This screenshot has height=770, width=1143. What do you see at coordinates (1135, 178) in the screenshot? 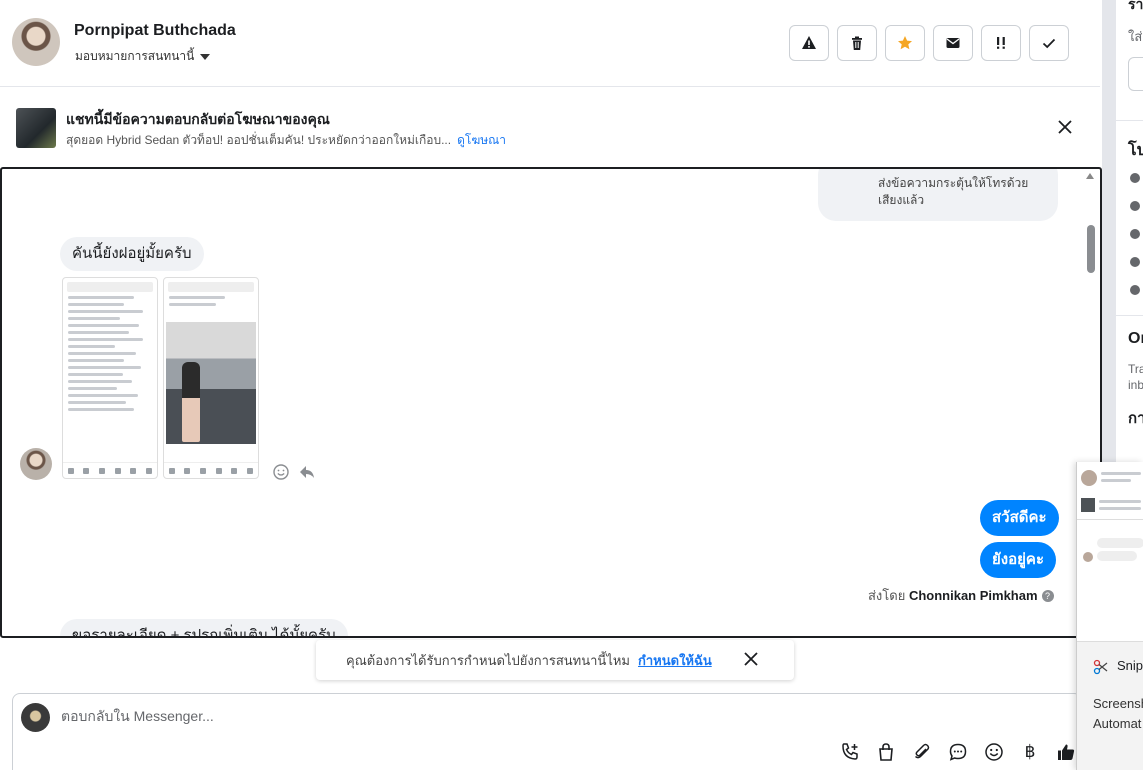
I see `clock-icon` at bounding box center [1135, 178].